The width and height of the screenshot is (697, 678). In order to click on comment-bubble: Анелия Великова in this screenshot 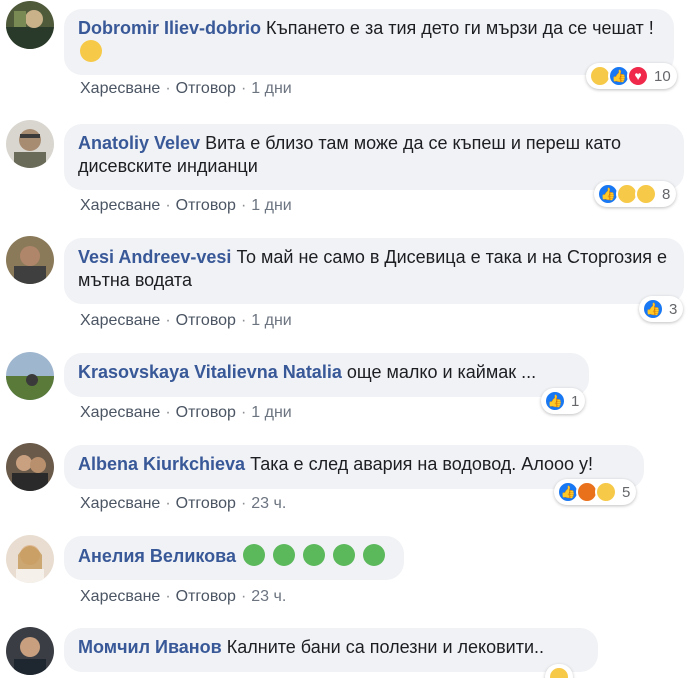, I will do `click(234, 558)`.